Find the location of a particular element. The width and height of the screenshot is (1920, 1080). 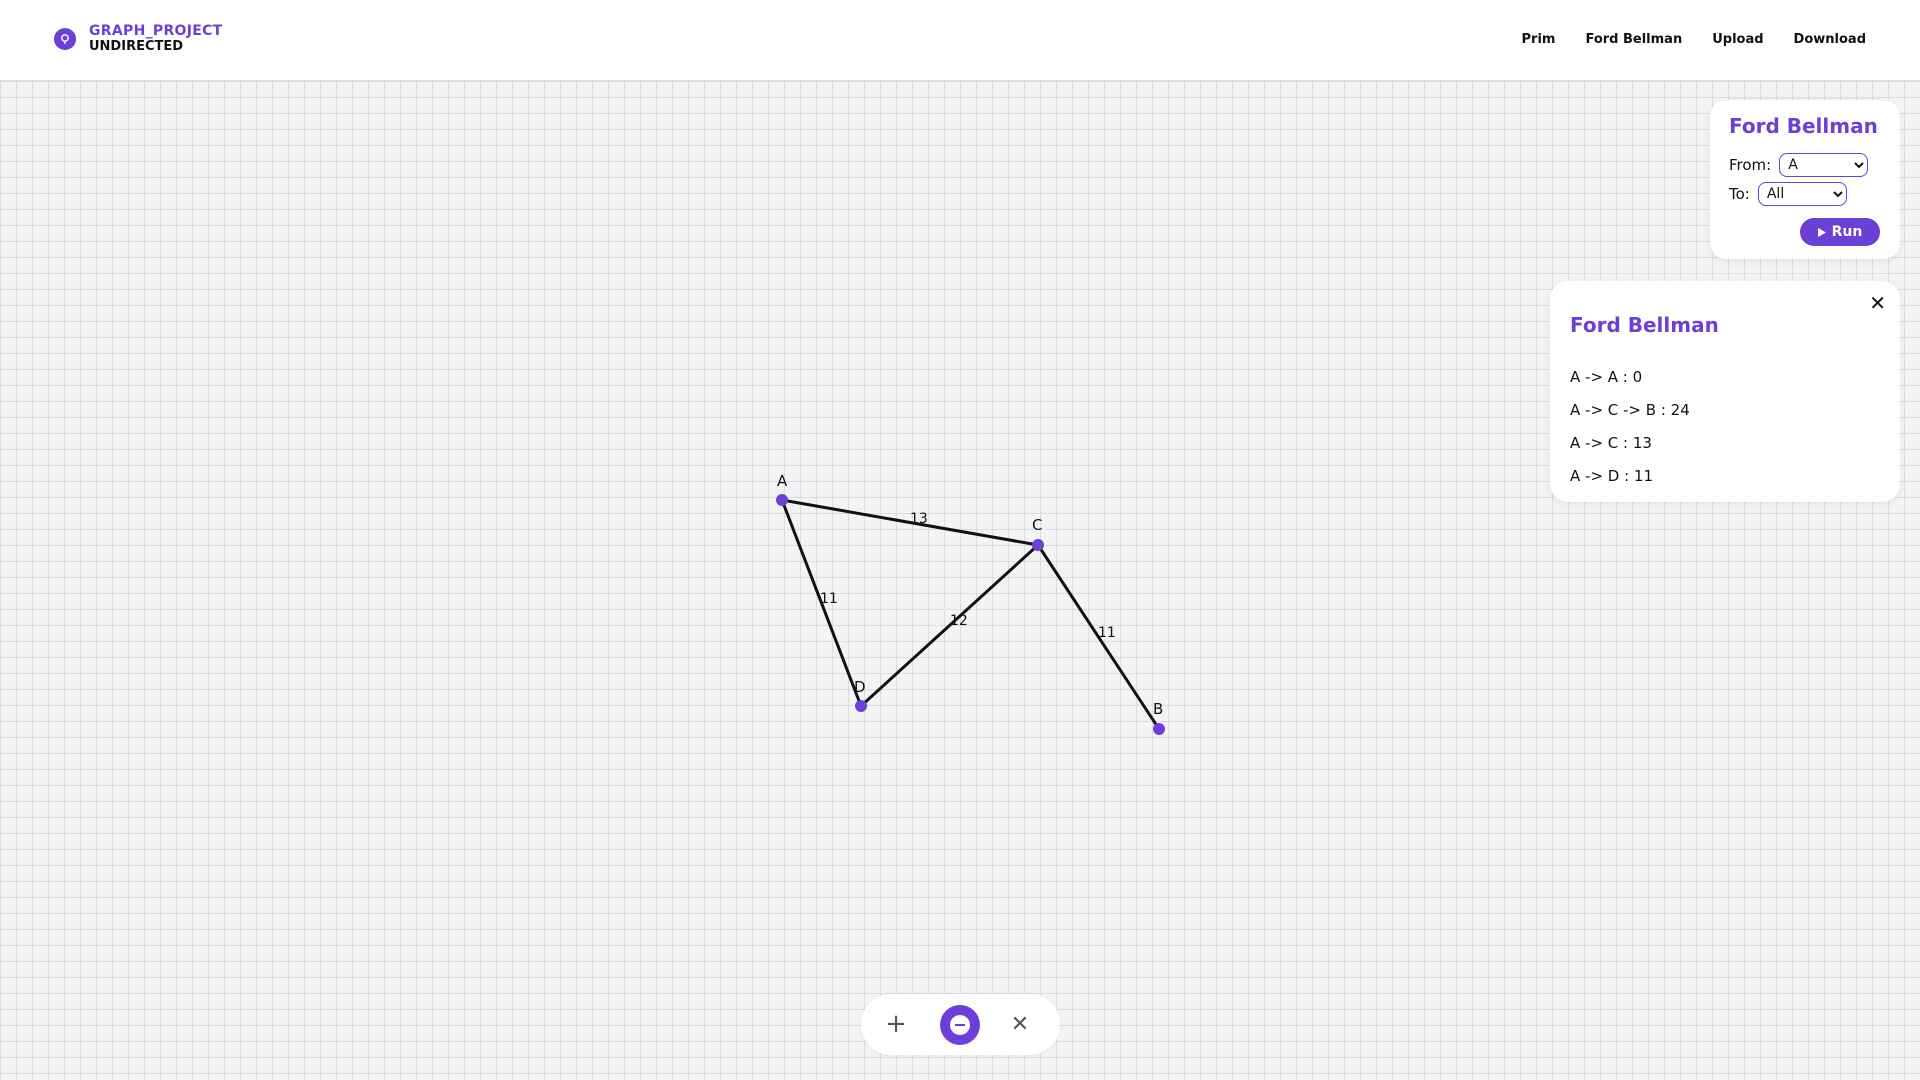

result-item: A -> A : 0 is located at coordinates (1606, 377).